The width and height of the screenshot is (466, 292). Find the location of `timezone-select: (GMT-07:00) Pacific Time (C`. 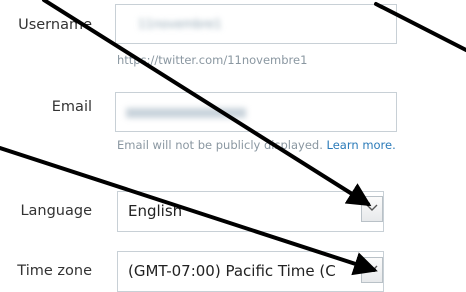

timezone-select: (GMT-07:00) Pacific Time (C is located at coordinates (250, 271).